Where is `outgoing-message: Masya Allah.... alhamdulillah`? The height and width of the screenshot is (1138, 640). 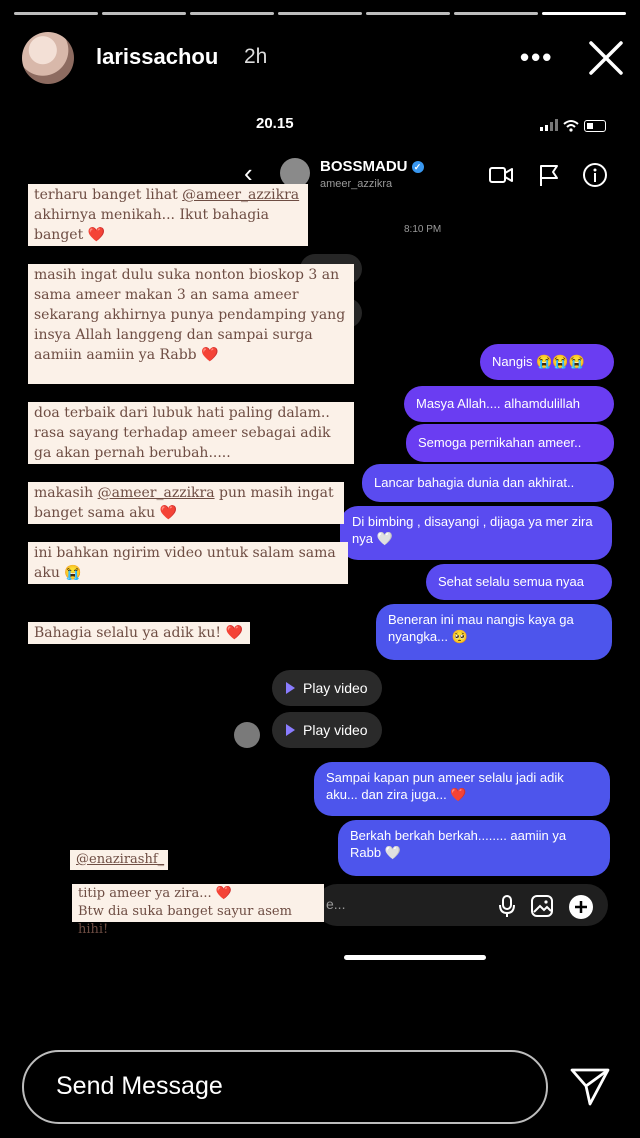 outgoing-message: Masya Allah.... alhamdulillah is located at coordinates (509, 404).